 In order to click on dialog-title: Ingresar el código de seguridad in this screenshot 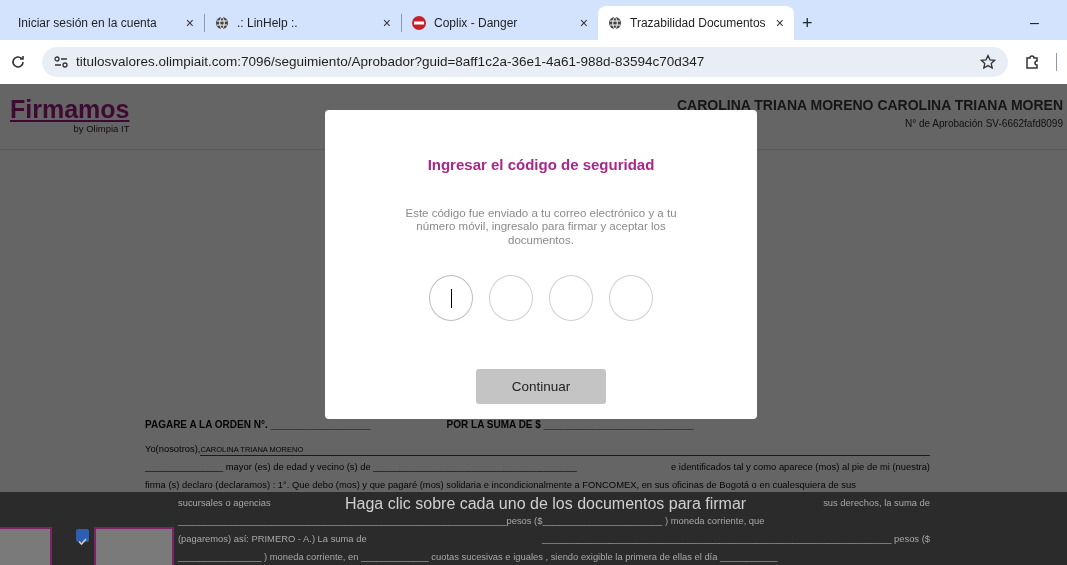, I will do `click(541, 165)`.